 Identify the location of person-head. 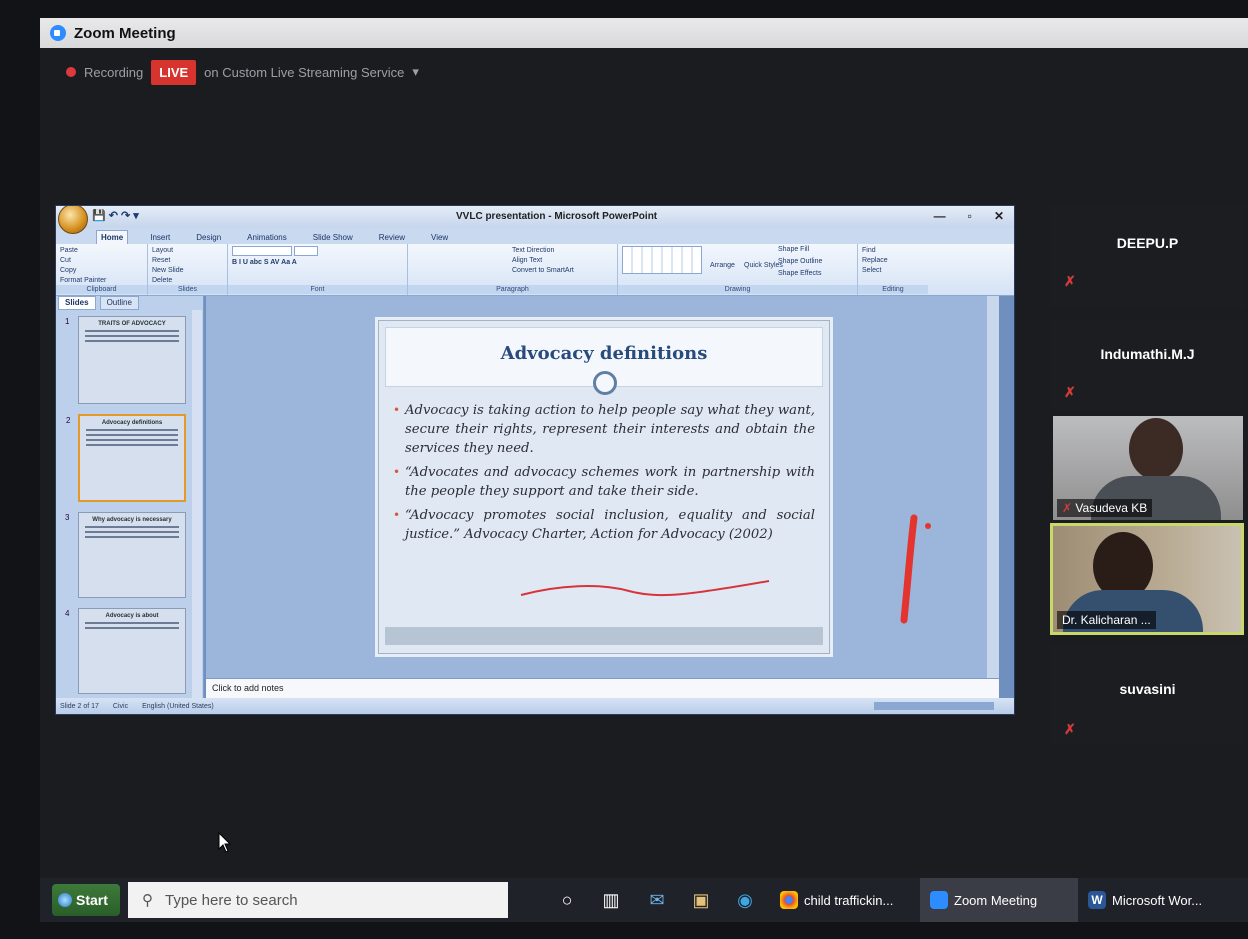
(1156, 449).